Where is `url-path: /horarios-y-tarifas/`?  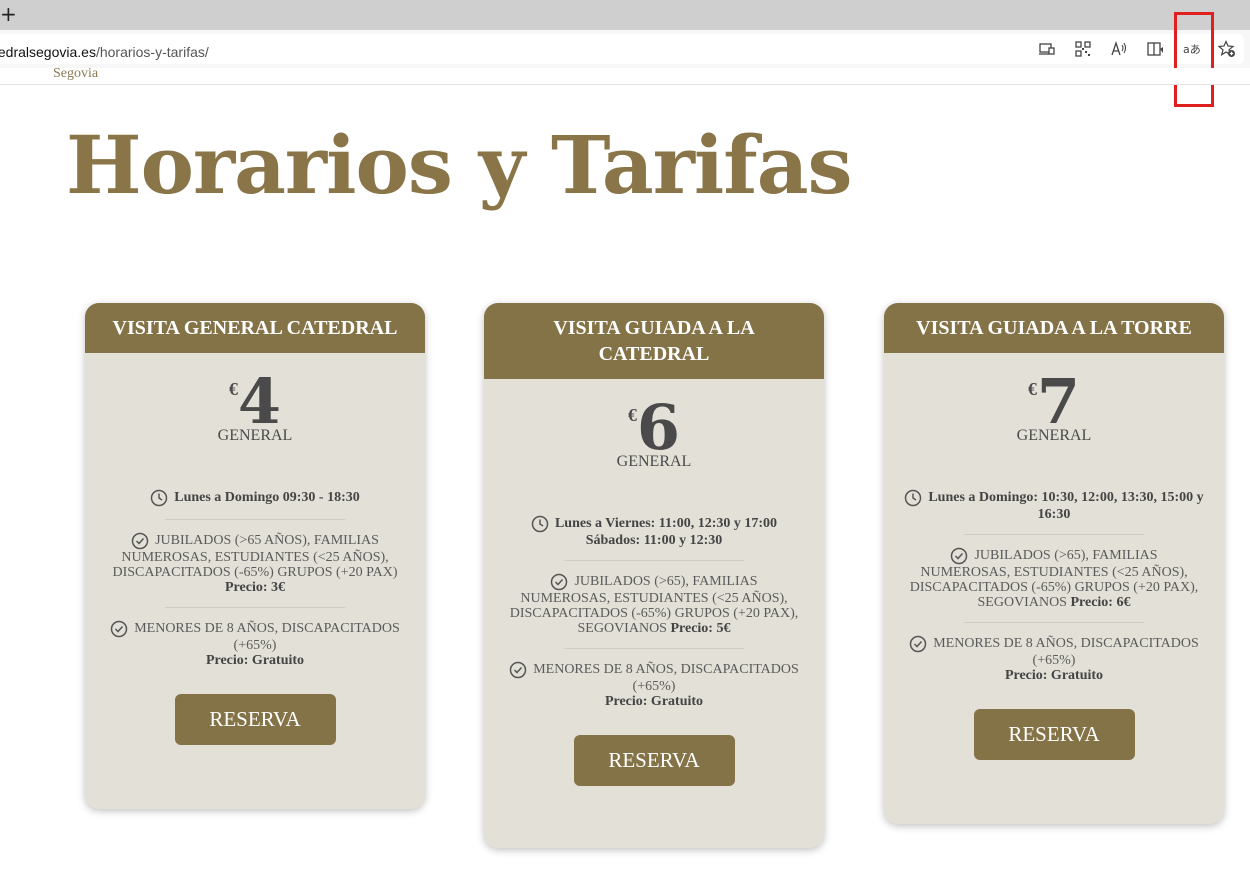 url-path: /horarios-y-tarifas/ is located at coordinates (152, 52).